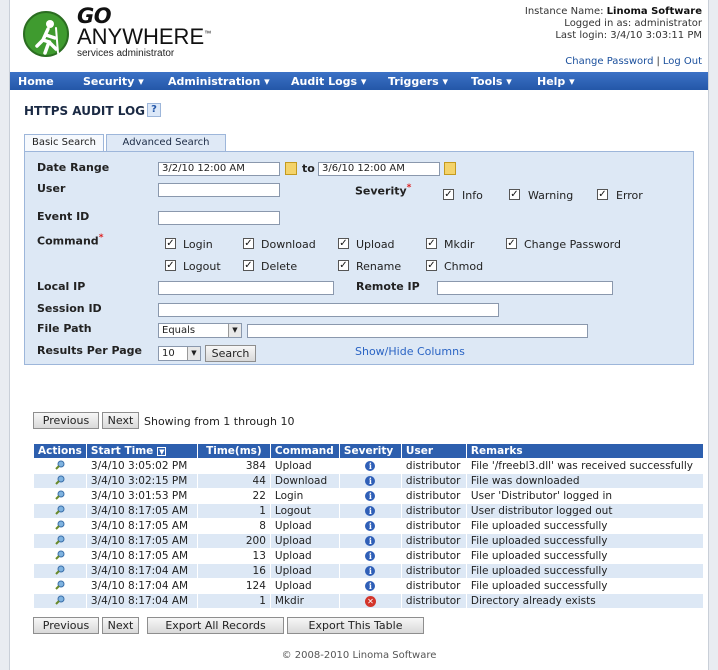 This screenshot has width=718, height=670. I want to click on command-chmod-label: Chmod, so click(464, 266).